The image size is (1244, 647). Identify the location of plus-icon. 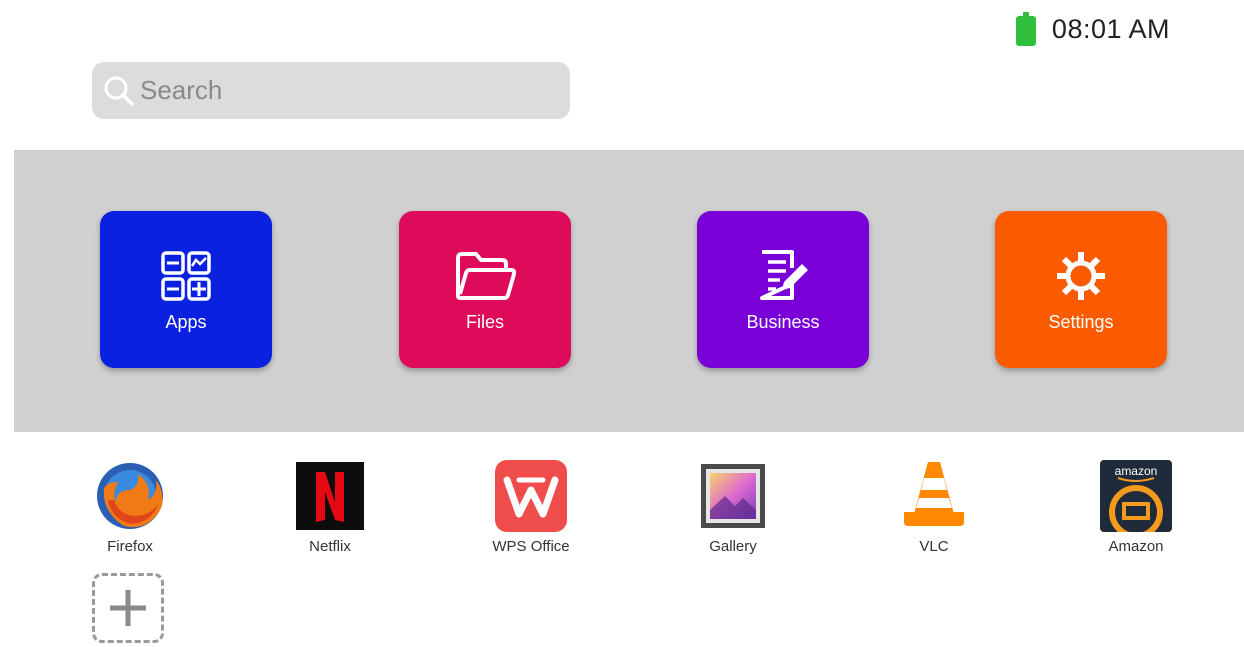
(128, 608).